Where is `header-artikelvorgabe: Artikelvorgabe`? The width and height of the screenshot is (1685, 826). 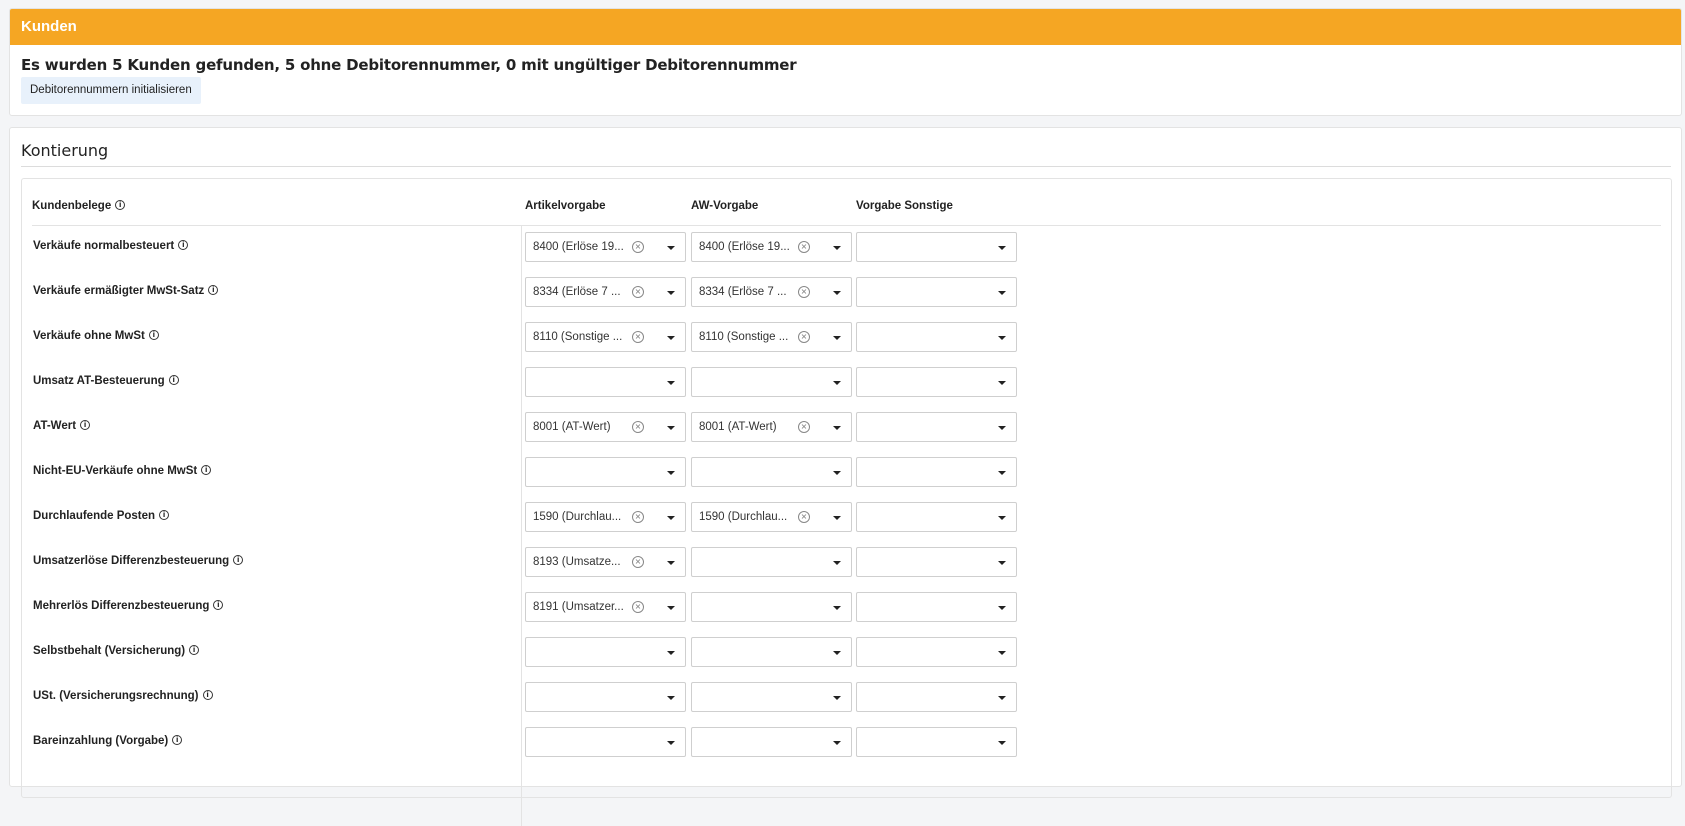
header-artikelvorgabe: Artikelvorgabe is located at coordinates (565, 206).